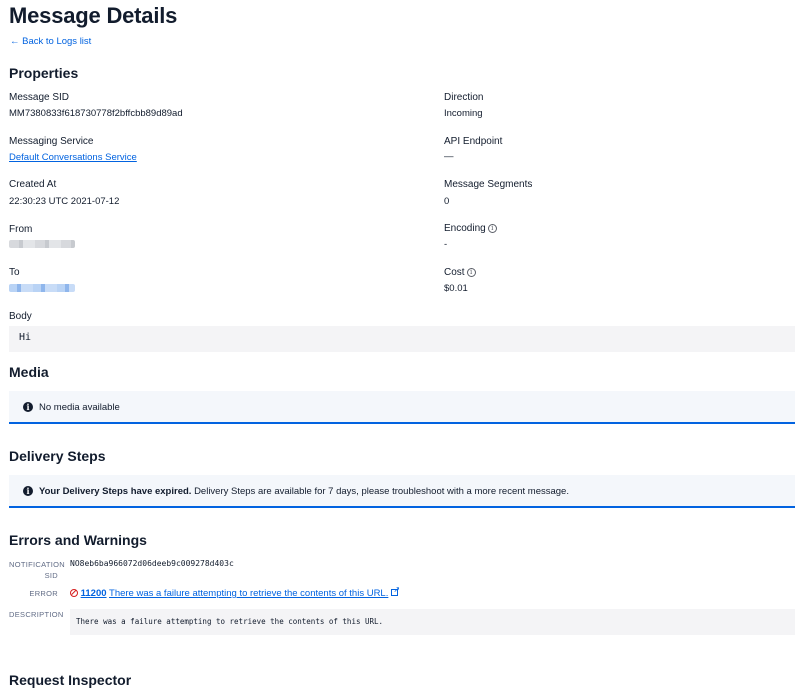 The width and height of the screenshot is (800, 692). What do you see at coordinates (50, 41) in the screenshot?
I see `back-to-logs-link: ← Back to Logs list` at bounding box center [50, 41].